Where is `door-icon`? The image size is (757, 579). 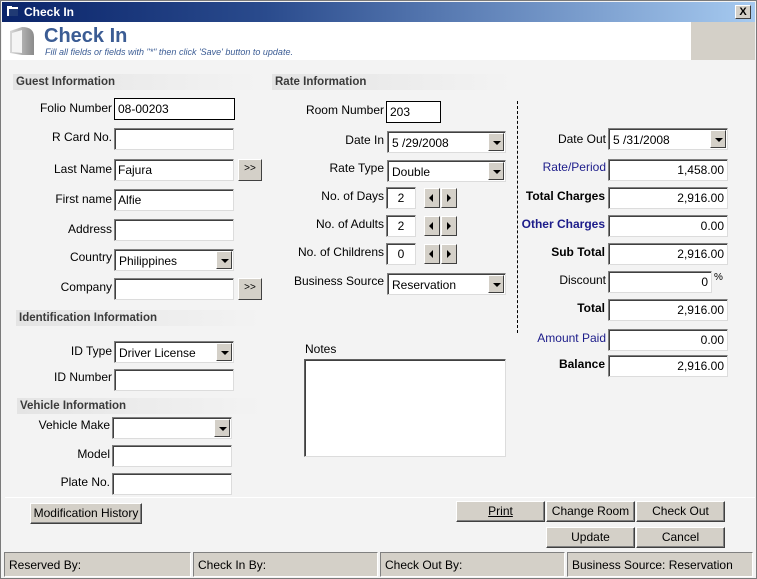
door-icon is located at coordinates (22, 41).